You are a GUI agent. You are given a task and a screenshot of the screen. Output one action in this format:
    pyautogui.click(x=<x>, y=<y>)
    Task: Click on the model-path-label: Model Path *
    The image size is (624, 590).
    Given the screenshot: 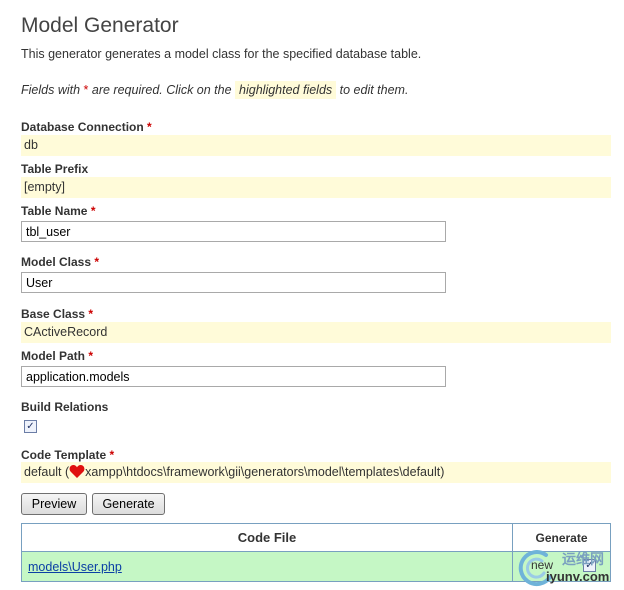 What is the action you would take?
    pyautogui.click(x=57, y=356)
    